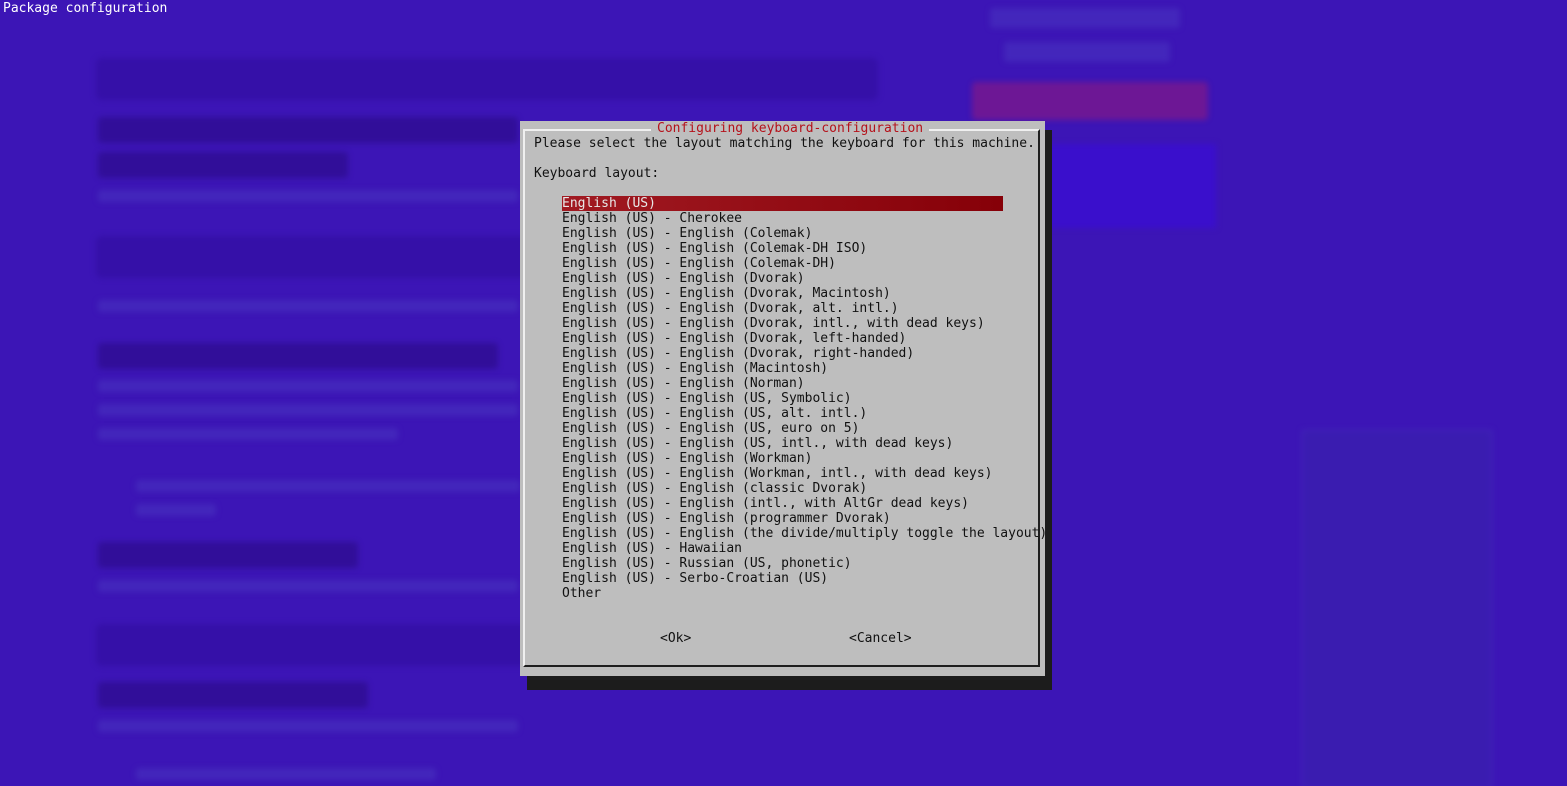  I want to click on list-item: English (US) - English (Colemak-DH ISO), so click(782, 248).